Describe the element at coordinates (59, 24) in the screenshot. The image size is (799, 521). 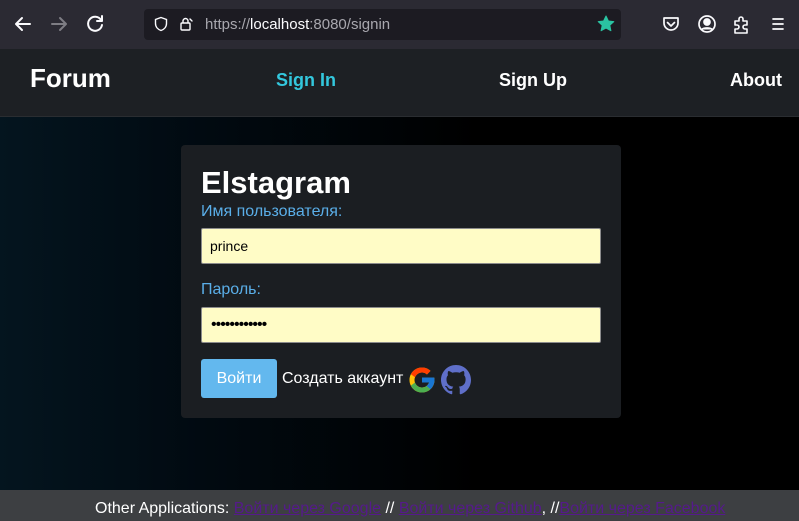
I see `forward-arrow-icon` at that location.